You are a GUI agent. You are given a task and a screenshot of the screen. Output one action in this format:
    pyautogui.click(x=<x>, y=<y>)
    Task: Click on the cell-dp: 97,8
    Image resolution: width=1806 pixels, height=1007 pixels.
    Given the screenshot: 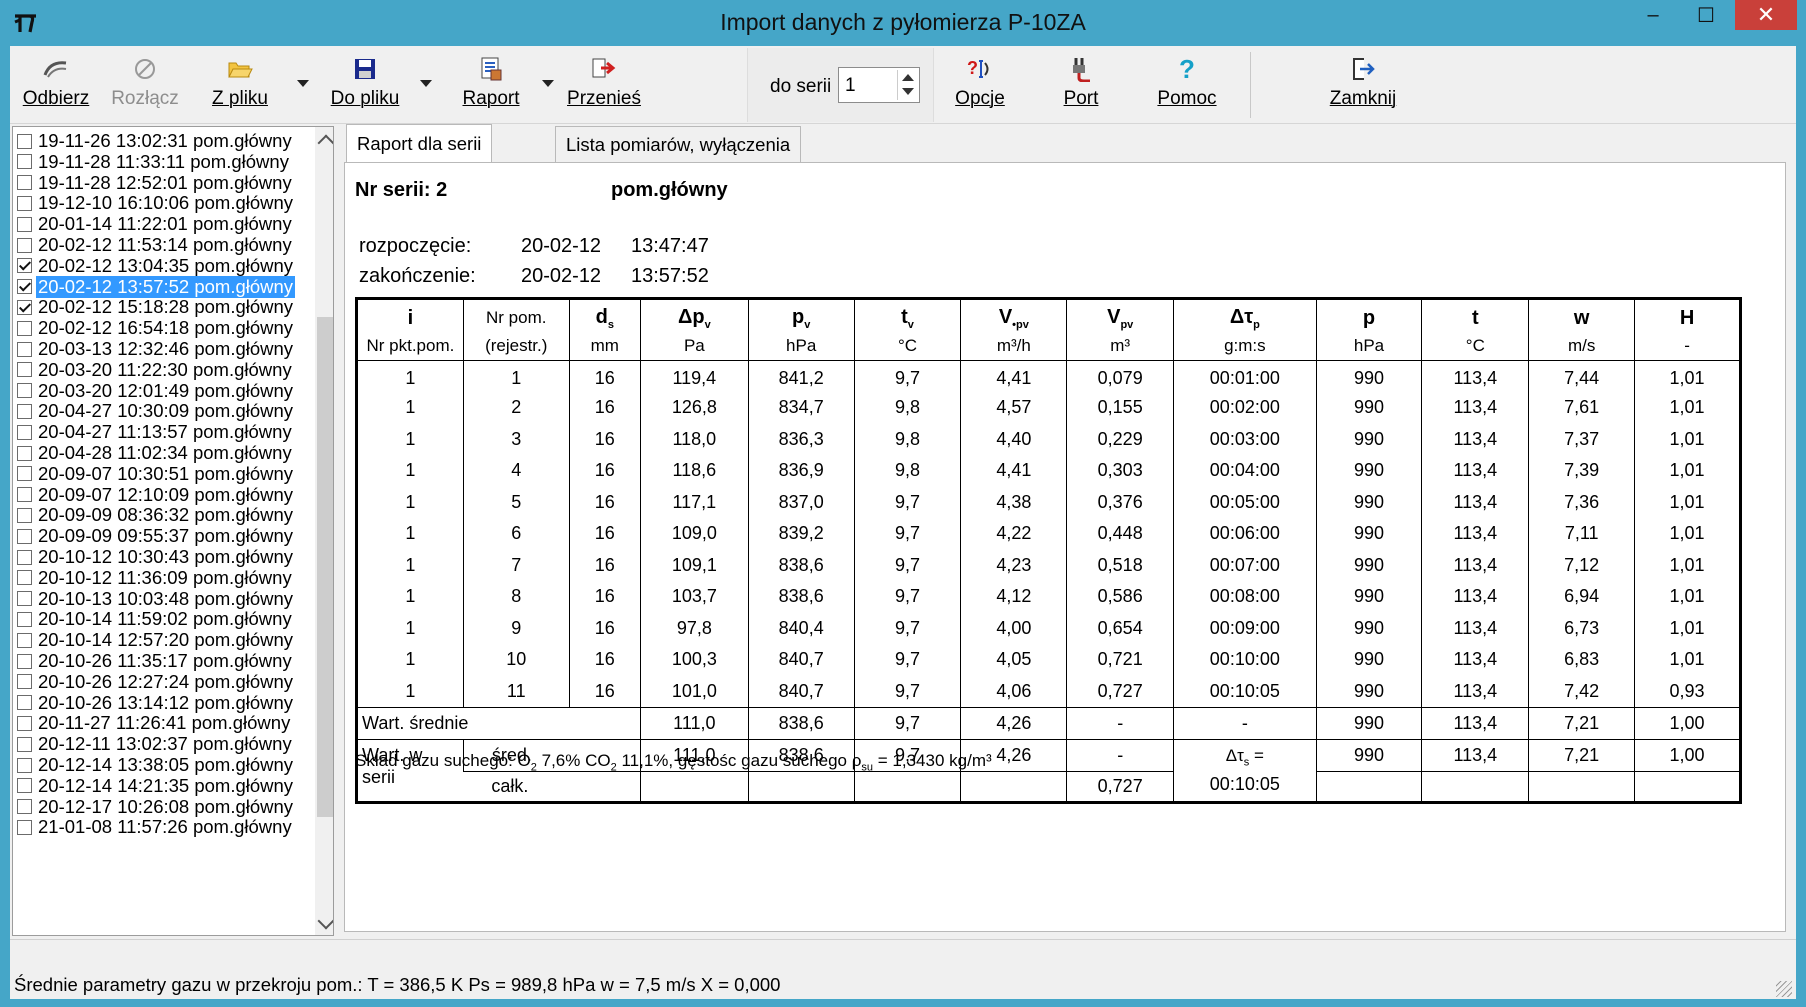 What is the action you would take?
    pyautogui.click(x=694, y=628)
    